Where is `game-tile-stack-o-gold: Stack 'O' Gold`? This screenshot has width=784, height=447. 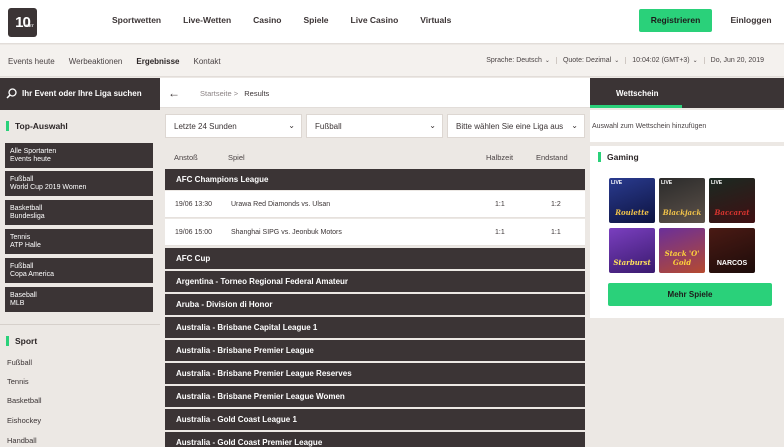
game-tile-stack-o-gold: Stack 'O' Gold is located at coordinates (682, 250).